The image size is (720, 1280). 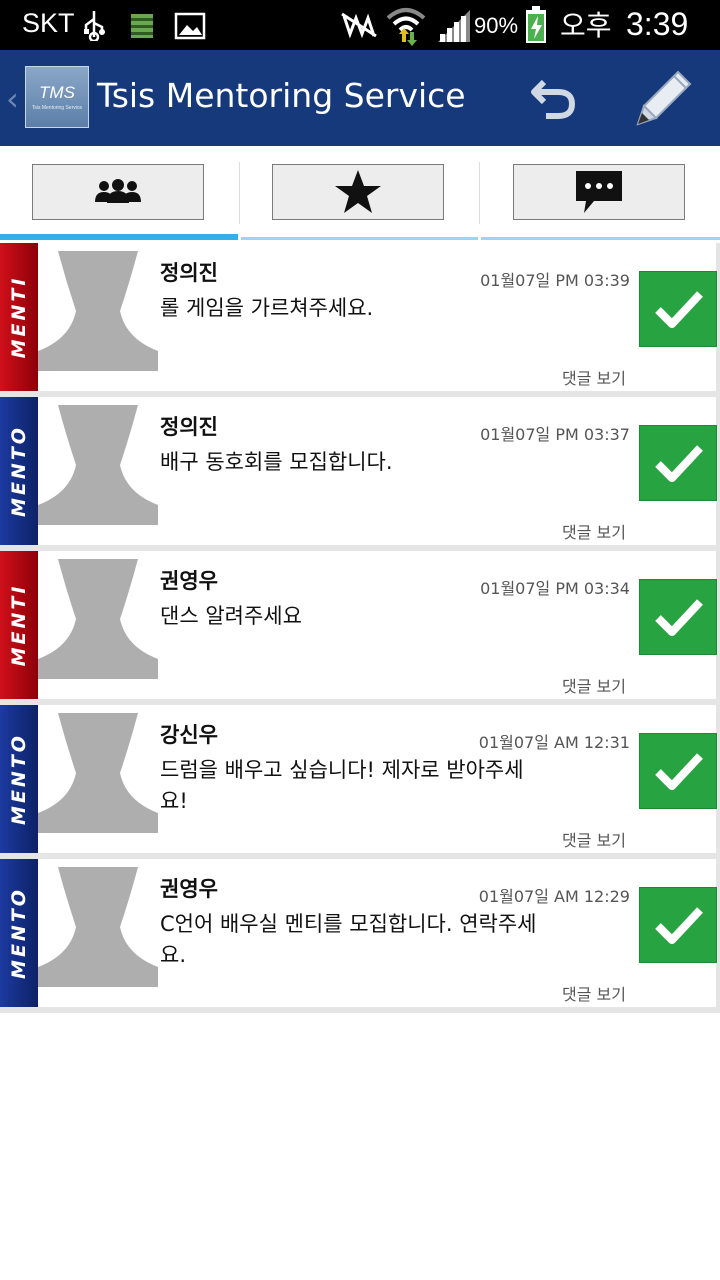 I want to click on time-label: 3:39, so click(x=657, y=24).